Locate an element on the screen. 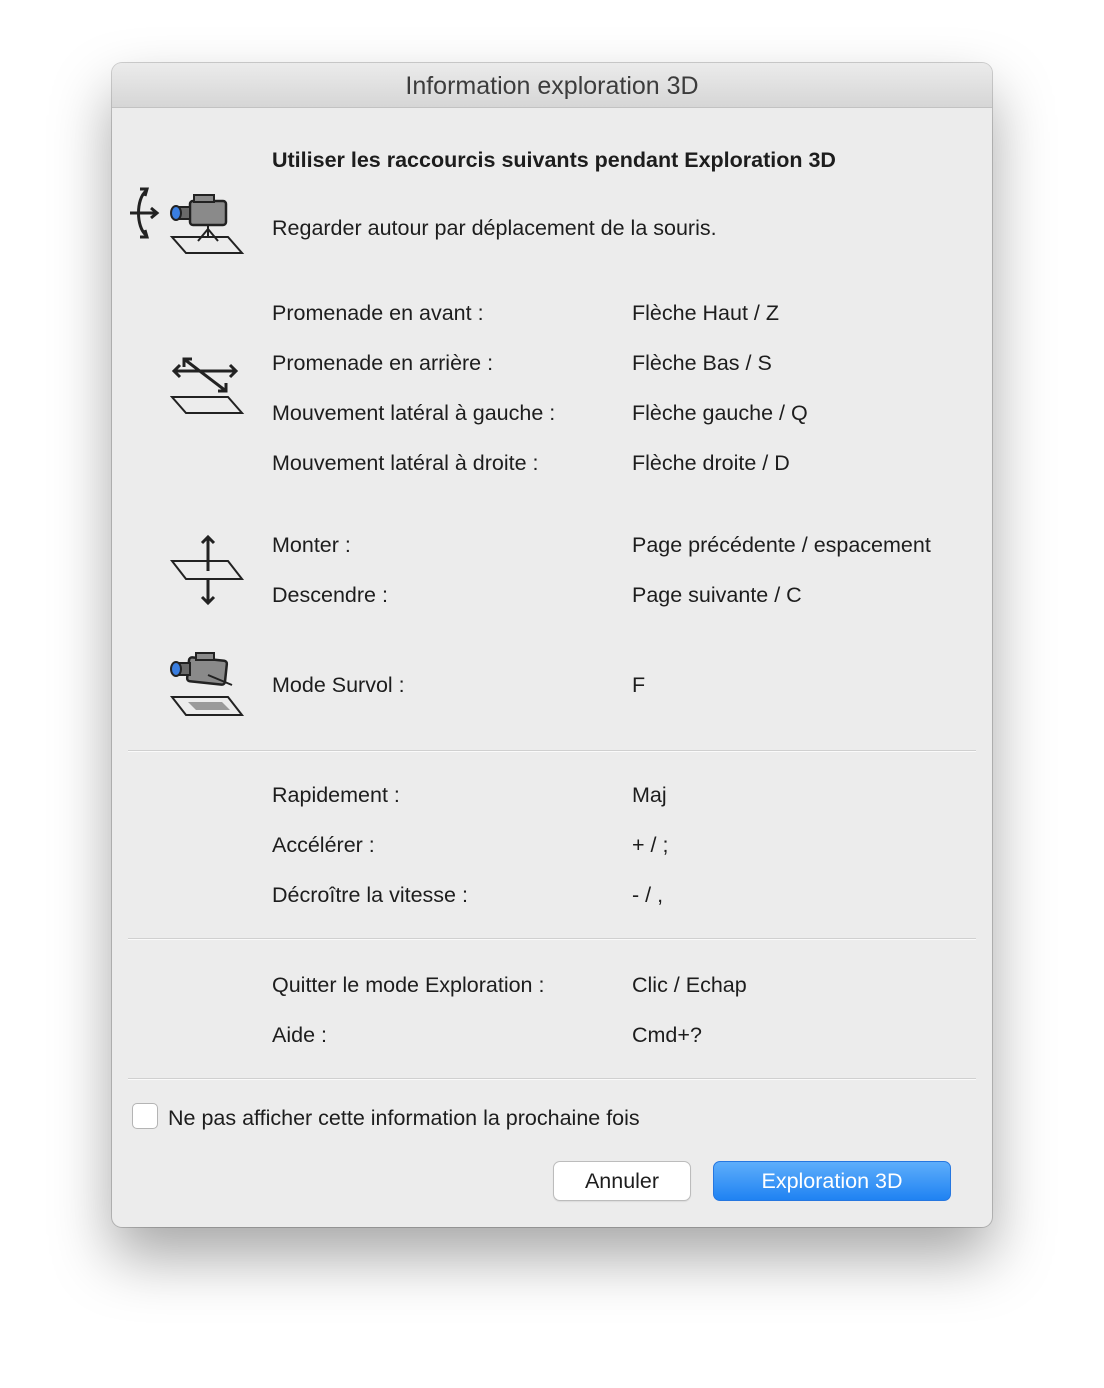 The height and width of the screenshot is (1388, 1104). survol-key: F is located at coordinates (639, 685).